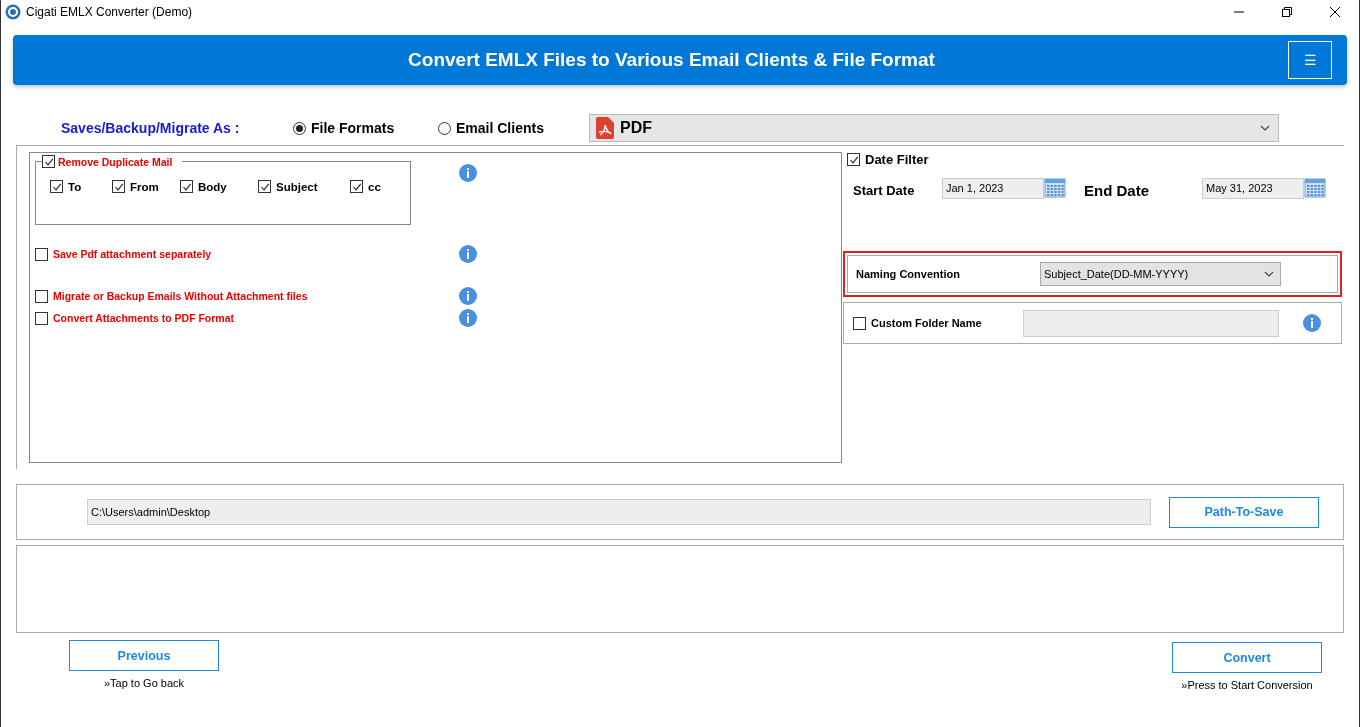 This screenshot has width=1360, height=727. What do you see at coordinates (144, 683) in the screenshot?
I see `previous-hint: »Tap to Go back` at bounding box center [144, 683].